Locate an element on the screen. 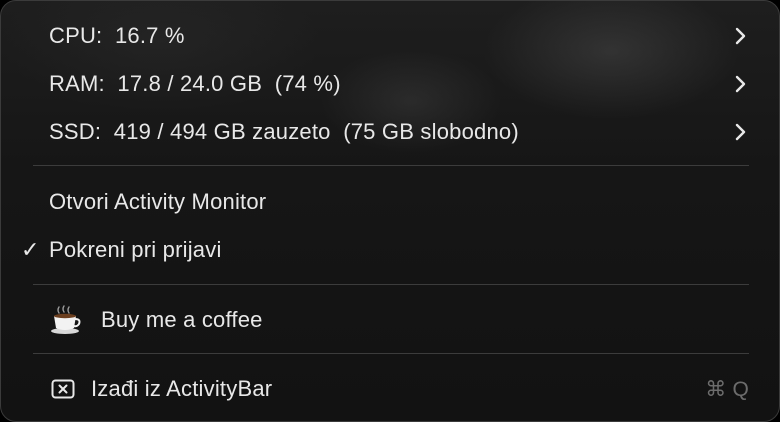  buy-coffee-label: Buy me a coffee is located at coordinates (182, 319).